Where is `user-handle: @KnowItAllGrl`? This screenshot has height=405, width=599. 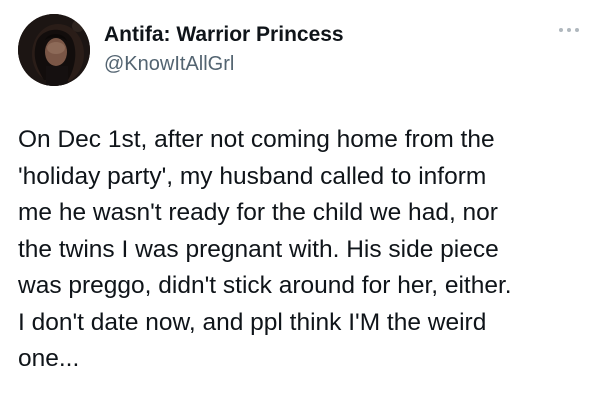 user-handle: @KnowItAllGrl is located at coordinates (224, 64).